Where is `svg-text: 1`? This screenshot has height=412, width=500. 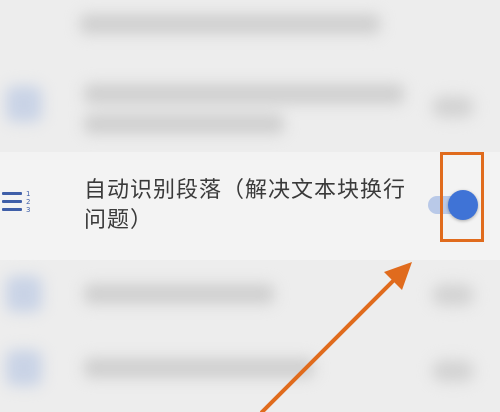
svg-text: 1 is located at coordinates (28, 194).